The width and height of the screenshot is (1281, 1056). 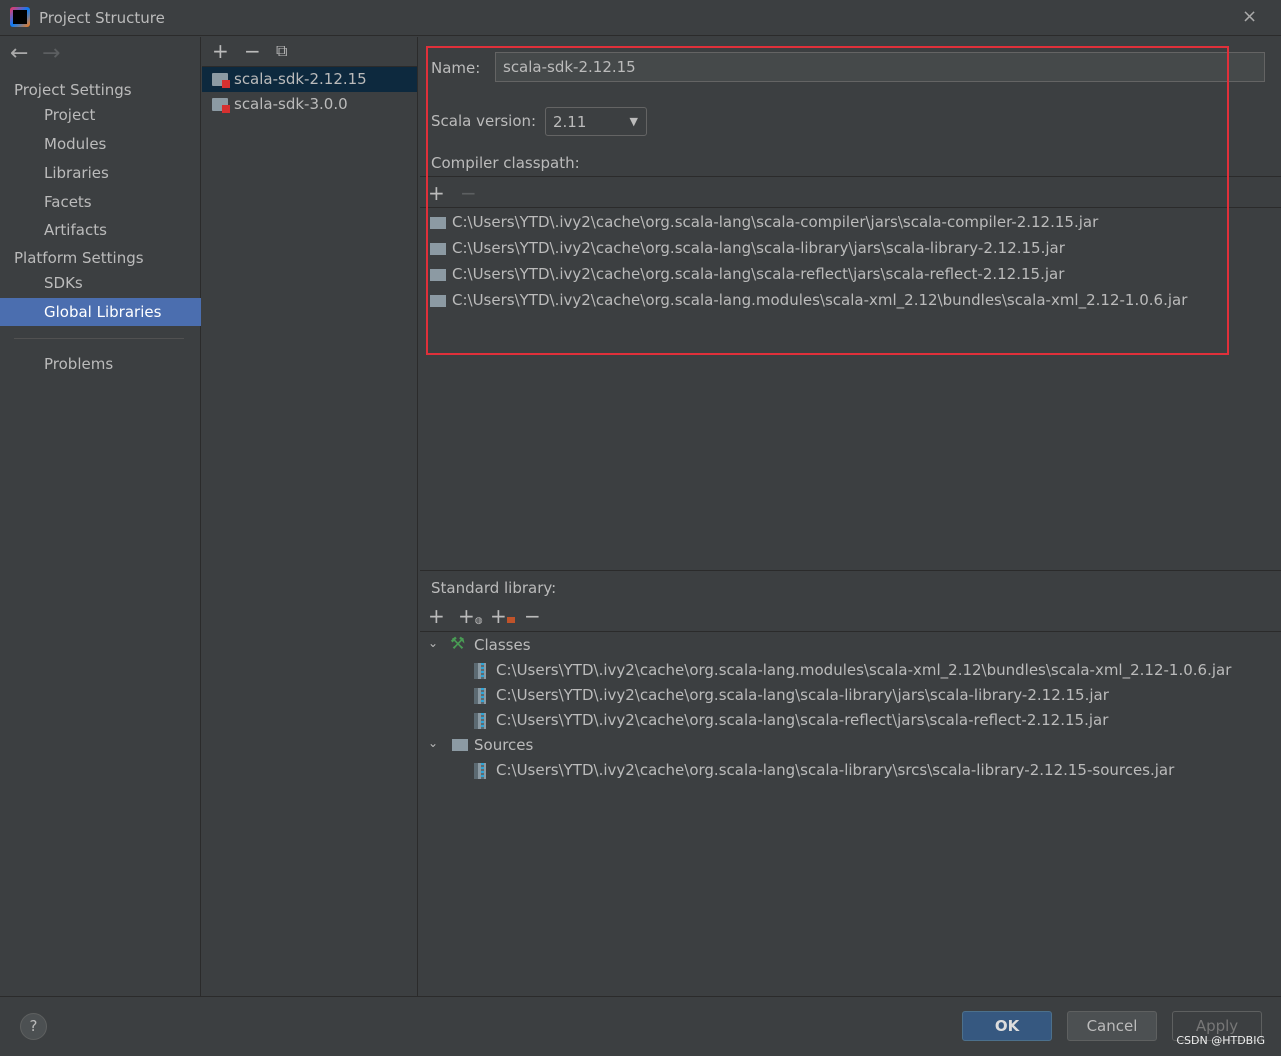 What do you see at coordinates (252, 51) in the screenshot?
I see `remove-library-button: −` at bounding box center [252, 51].